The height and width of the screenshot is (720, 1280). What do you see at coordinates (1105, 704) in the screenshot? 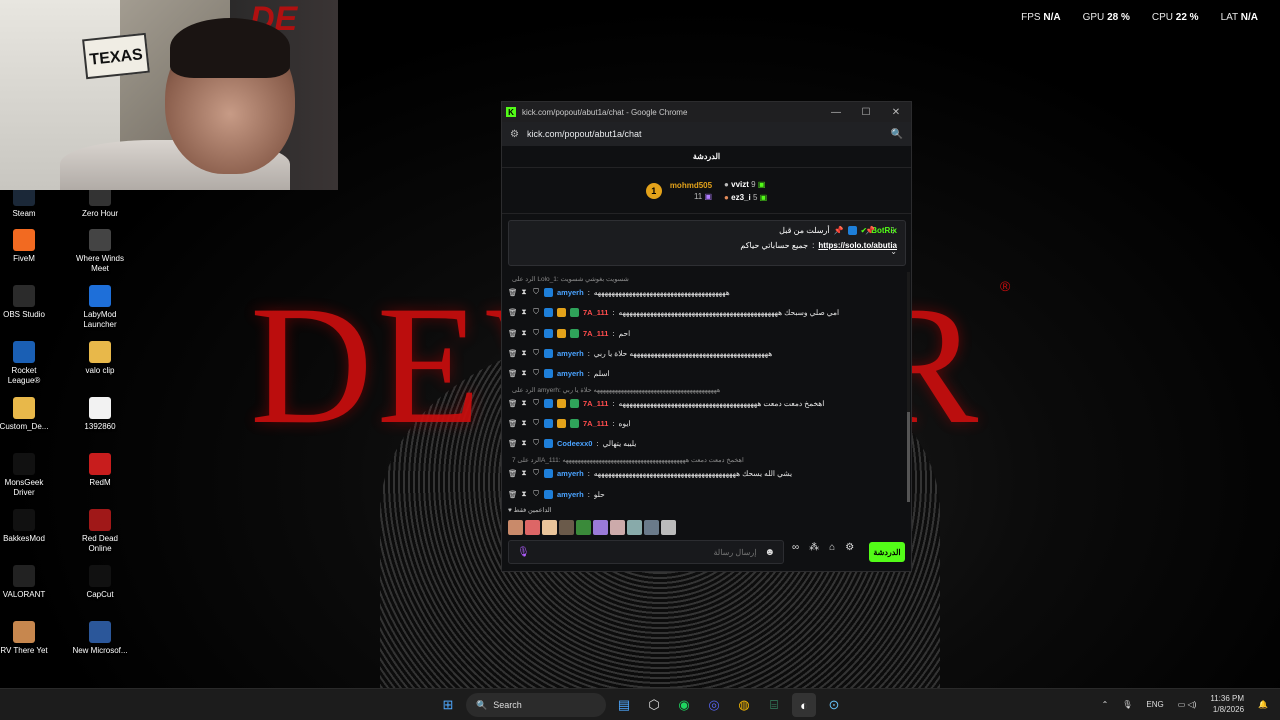
I see `chevron-up-icon: ⌃` at bounding box center [1105, 704].